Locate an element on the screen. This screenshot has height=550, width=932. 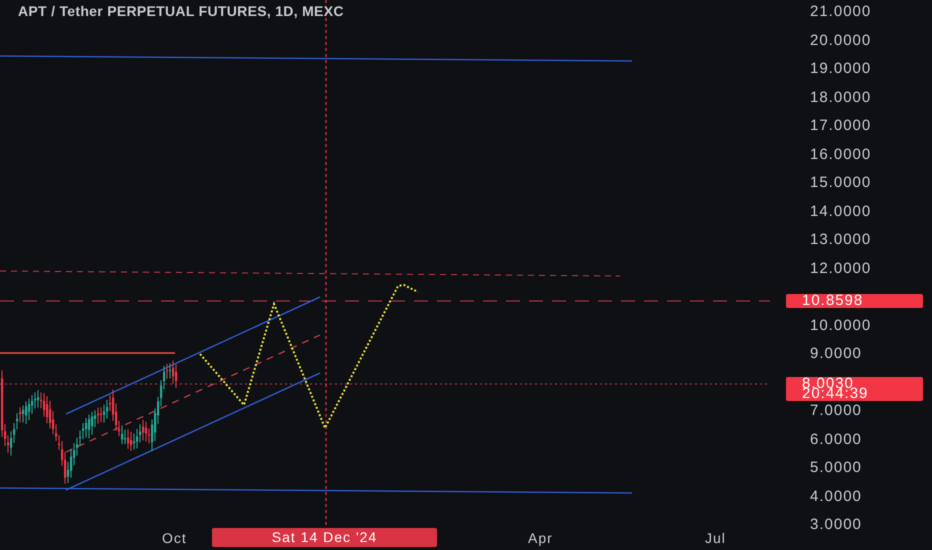
price-label: 15.0000 is located at coordinates (841, 183).